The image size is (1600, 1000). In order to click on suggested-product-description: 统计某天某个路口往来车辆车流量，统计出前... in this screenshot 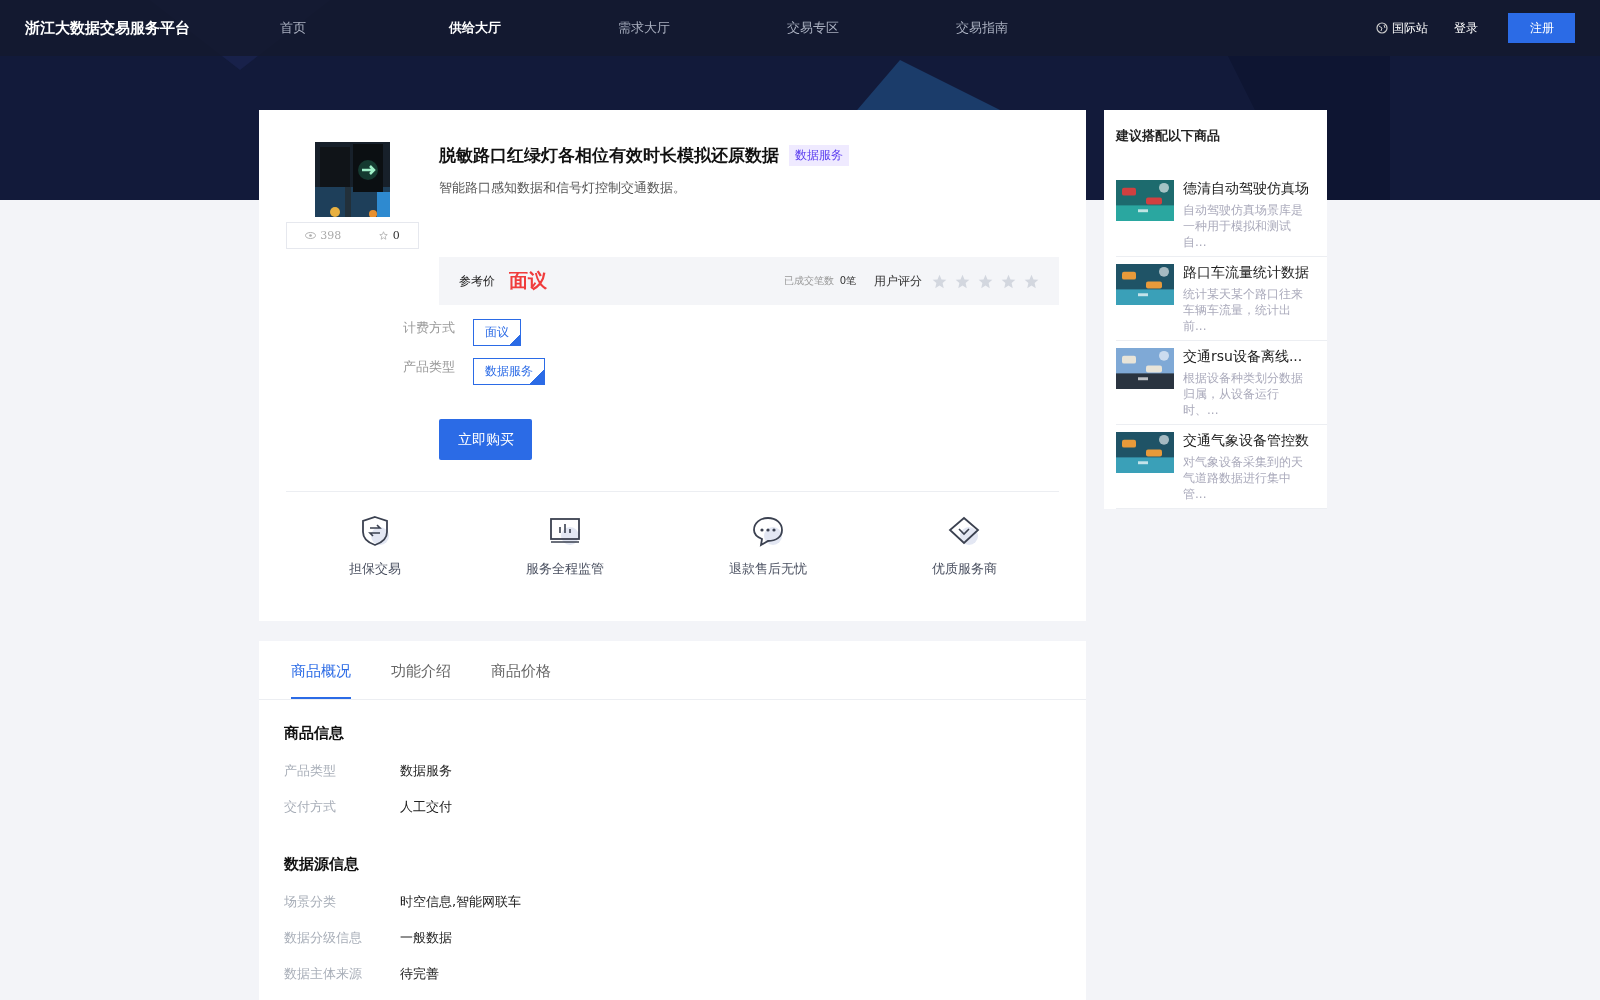, I will do `click(1243, 310)`.